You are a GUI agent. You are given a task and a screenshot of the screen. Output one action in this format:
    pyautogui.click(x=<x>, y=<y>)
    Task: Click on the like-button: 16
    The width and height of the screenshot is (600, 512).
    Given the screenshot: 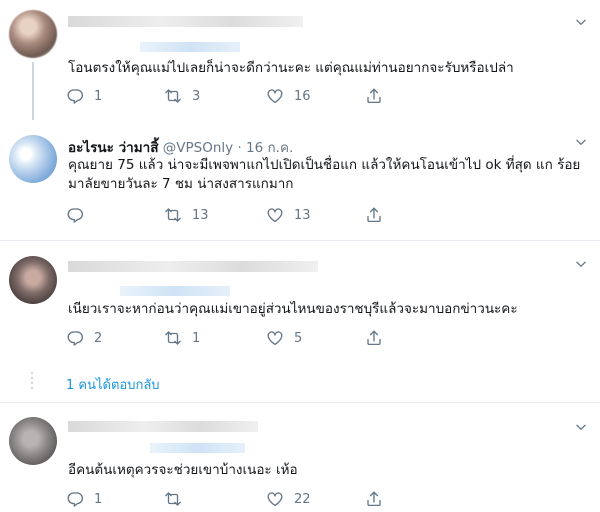 What is the action you would take?
    pyautogui.click(x=288, y=96)
    